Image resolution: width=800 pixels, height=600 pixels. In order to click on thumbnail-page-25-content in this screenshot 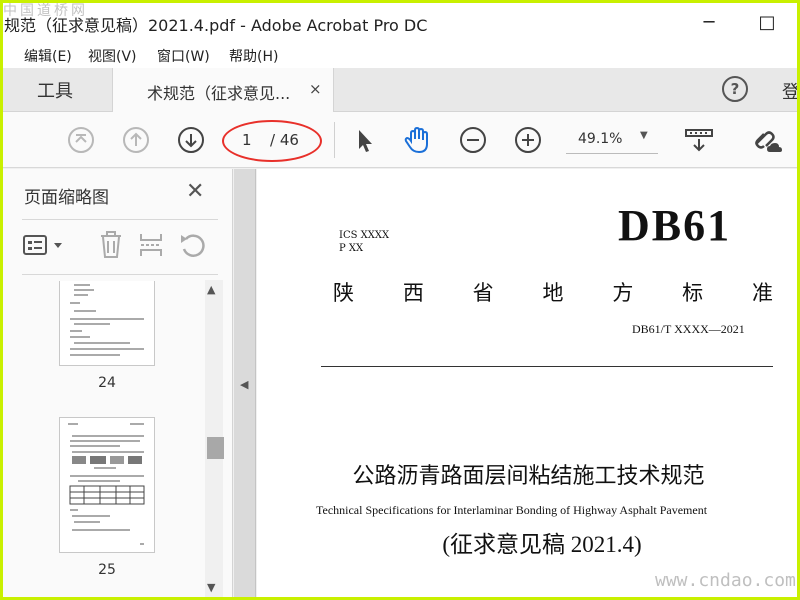, I will do `click(106, 484)`.